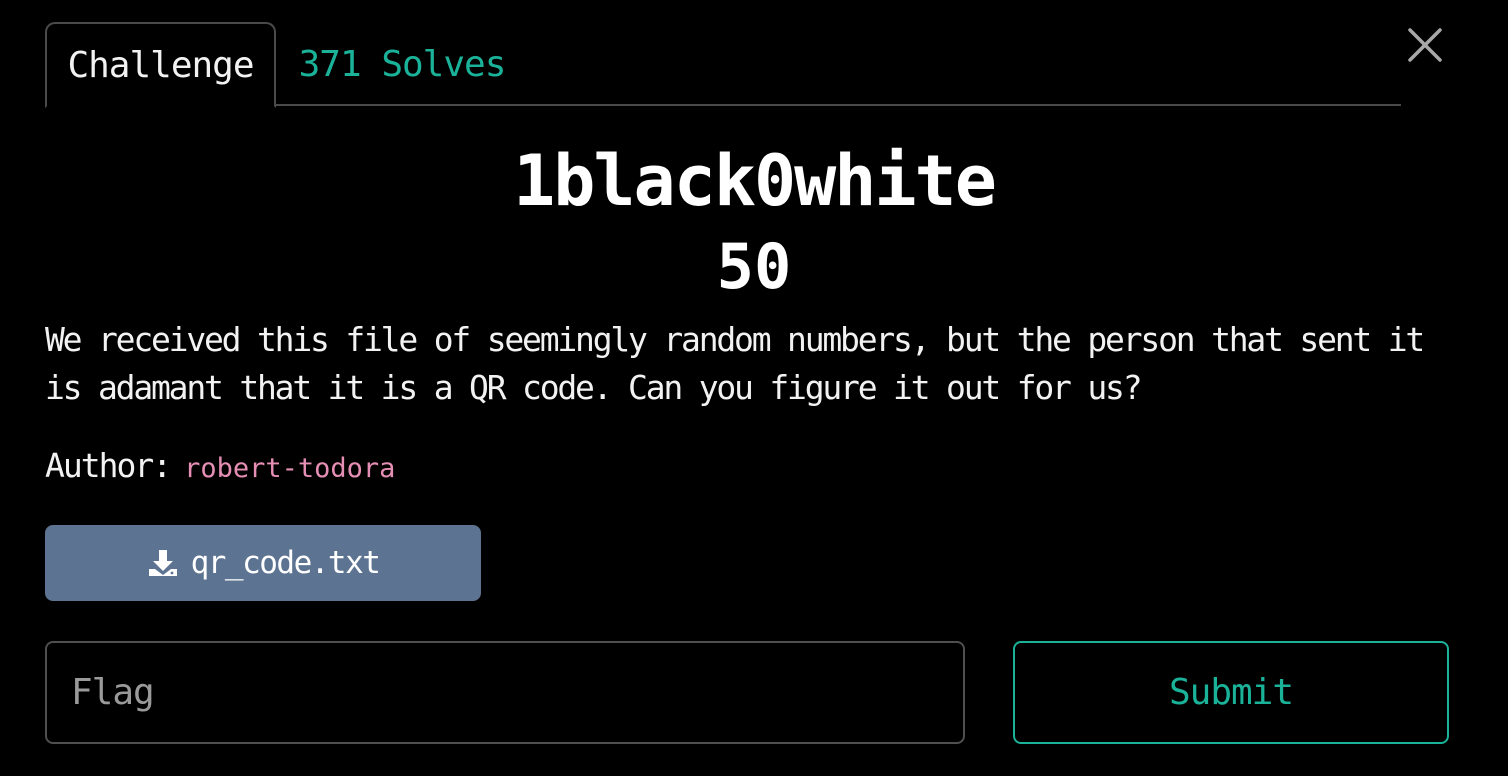 The height and width of the screenshot is (776, 1508). I want to click on challenge-tabs: Challenge 371 Solves, so click(723, 65).